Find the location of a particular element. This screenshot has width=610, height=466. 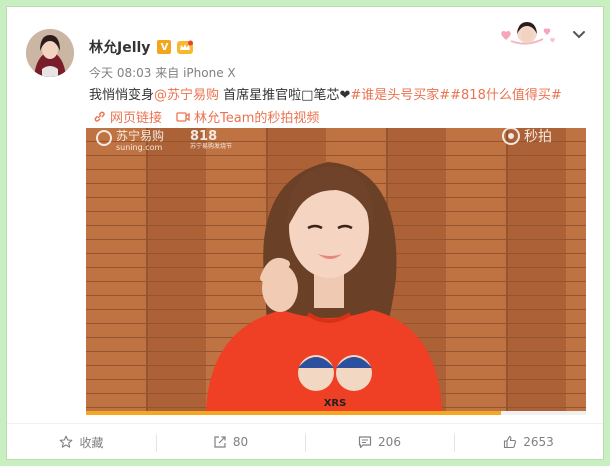

user-name-row: 林允Jelly V is located at coordinates (141, 47).